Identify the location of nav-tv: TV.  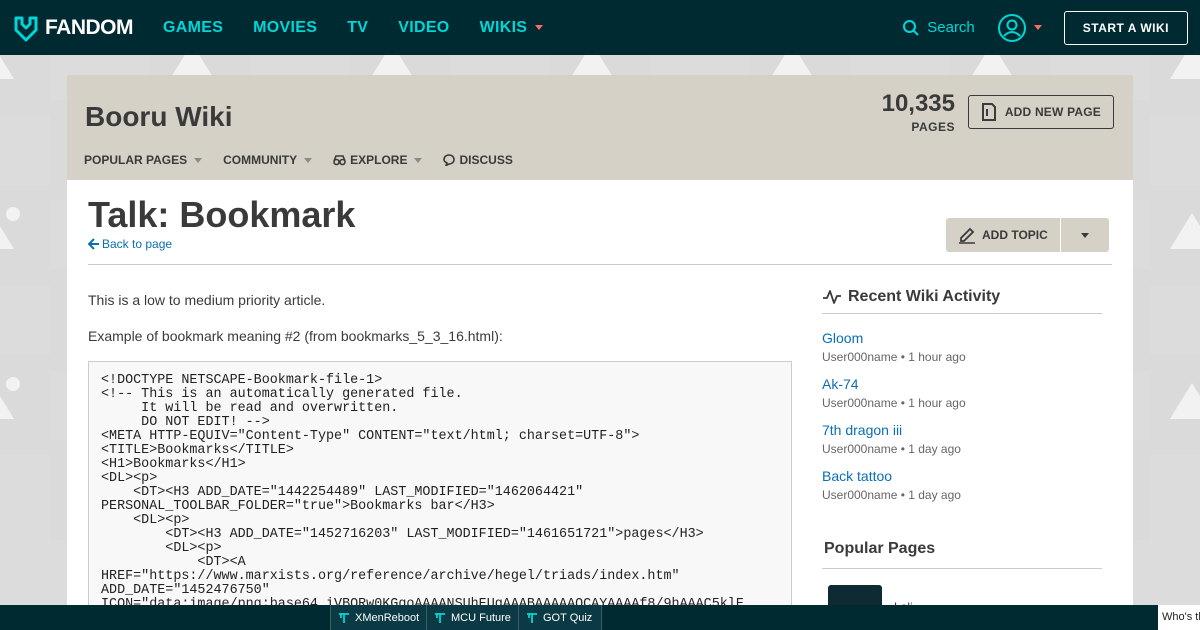
(357, 28).